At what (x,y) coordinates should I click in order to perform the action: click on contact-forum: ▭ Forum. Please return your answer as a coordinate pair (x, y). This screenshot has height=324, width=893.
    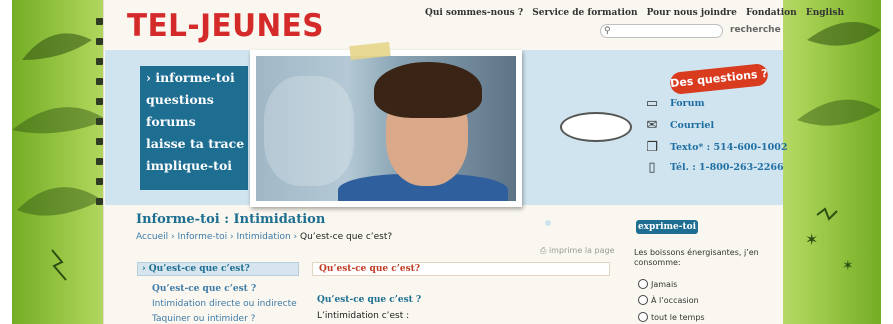
    Looking at the image, I should click on (674, 103).